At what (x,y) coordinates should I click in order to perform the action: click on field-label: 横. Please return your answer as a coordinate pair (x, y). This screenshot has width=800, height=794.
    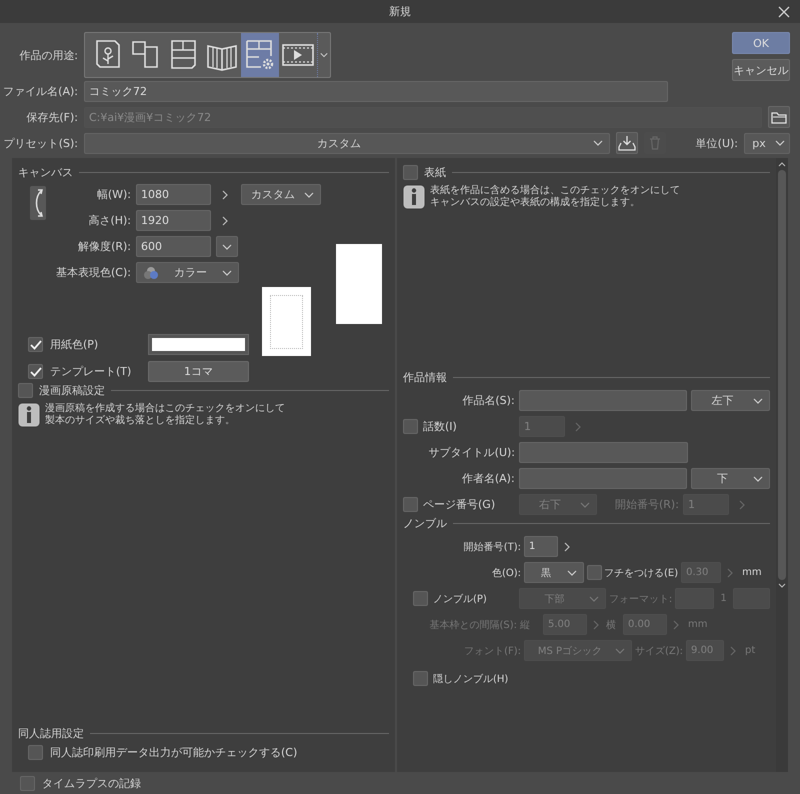
    Looking at the image, I should click on (611, 625).